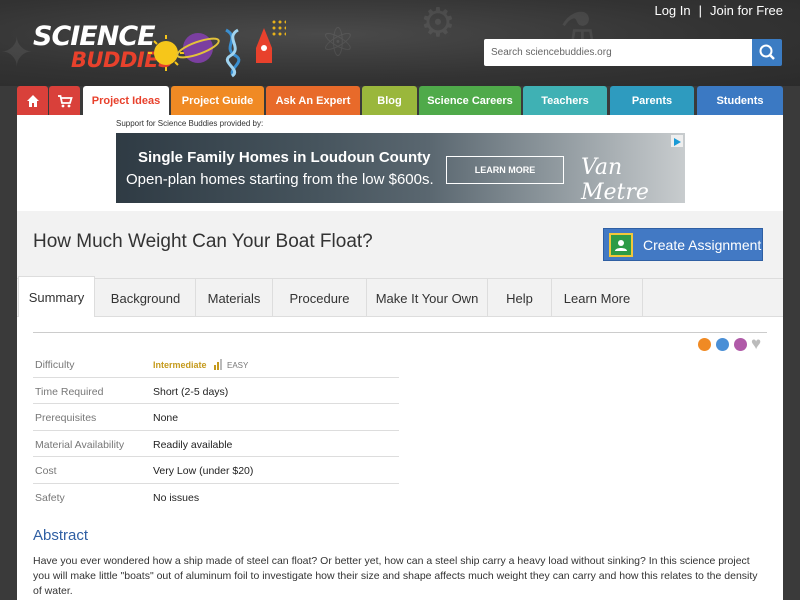 The height and width of the screenshot is (600, 800). I want to click on tab-parents: Parents, so click(652, 100).